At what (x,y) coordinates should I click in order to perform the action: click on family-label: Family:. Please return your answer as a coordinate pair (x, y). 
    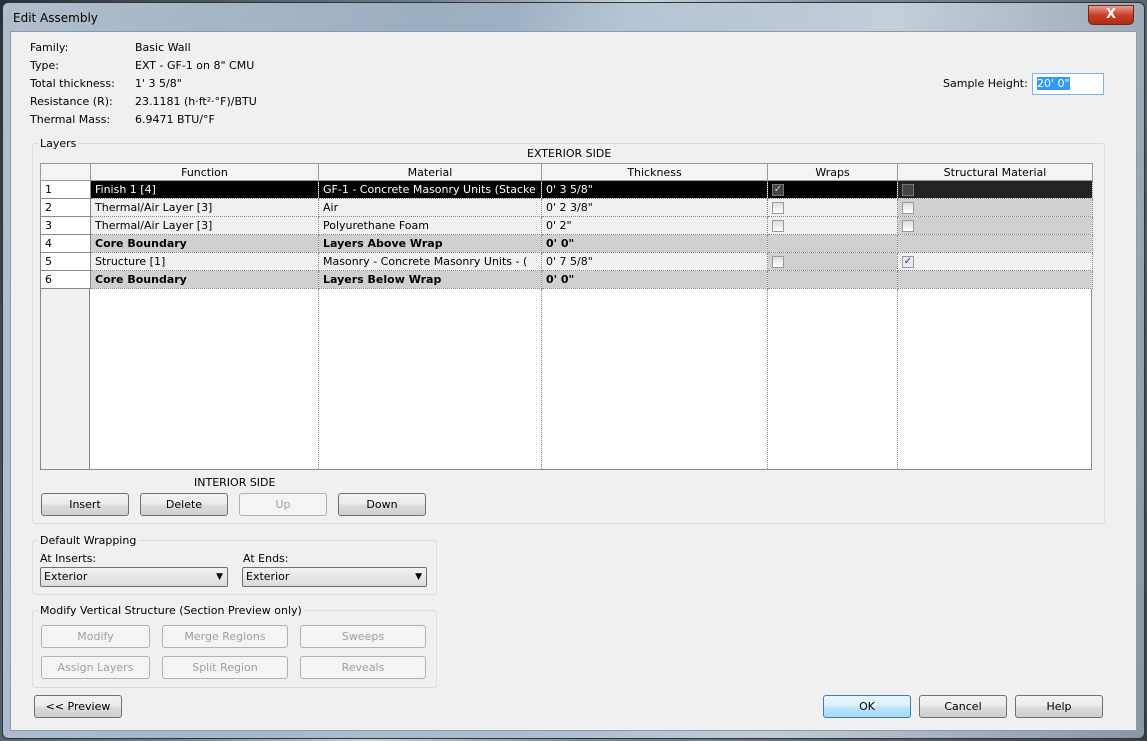
    Looking at the image, I should click on (49, 47).